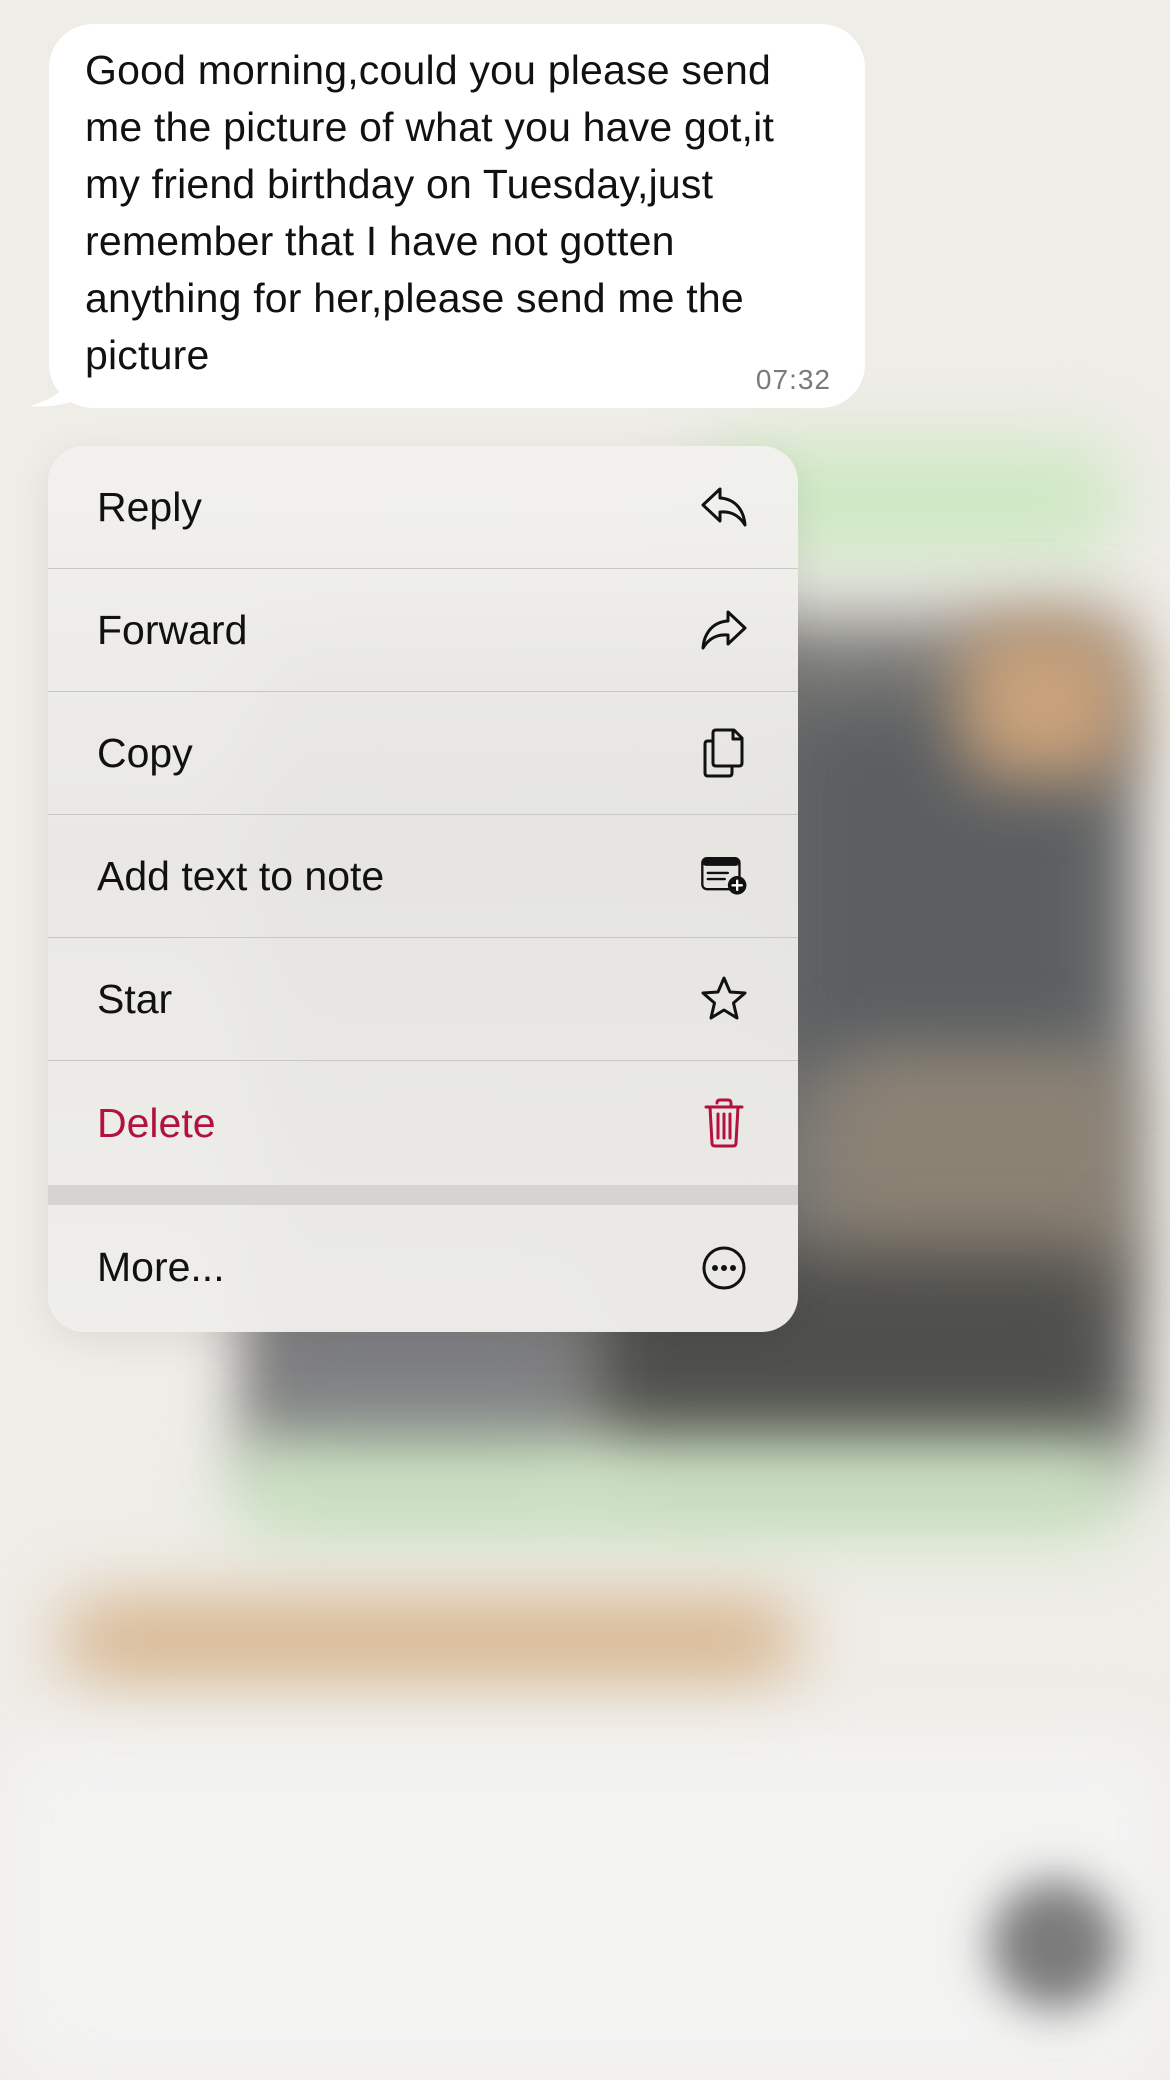 The image size is (1170, 2080). What do you see at coordinates (724, 876) in the screenshot?
I see `add-note-icon` at bounding box center [724, 876].